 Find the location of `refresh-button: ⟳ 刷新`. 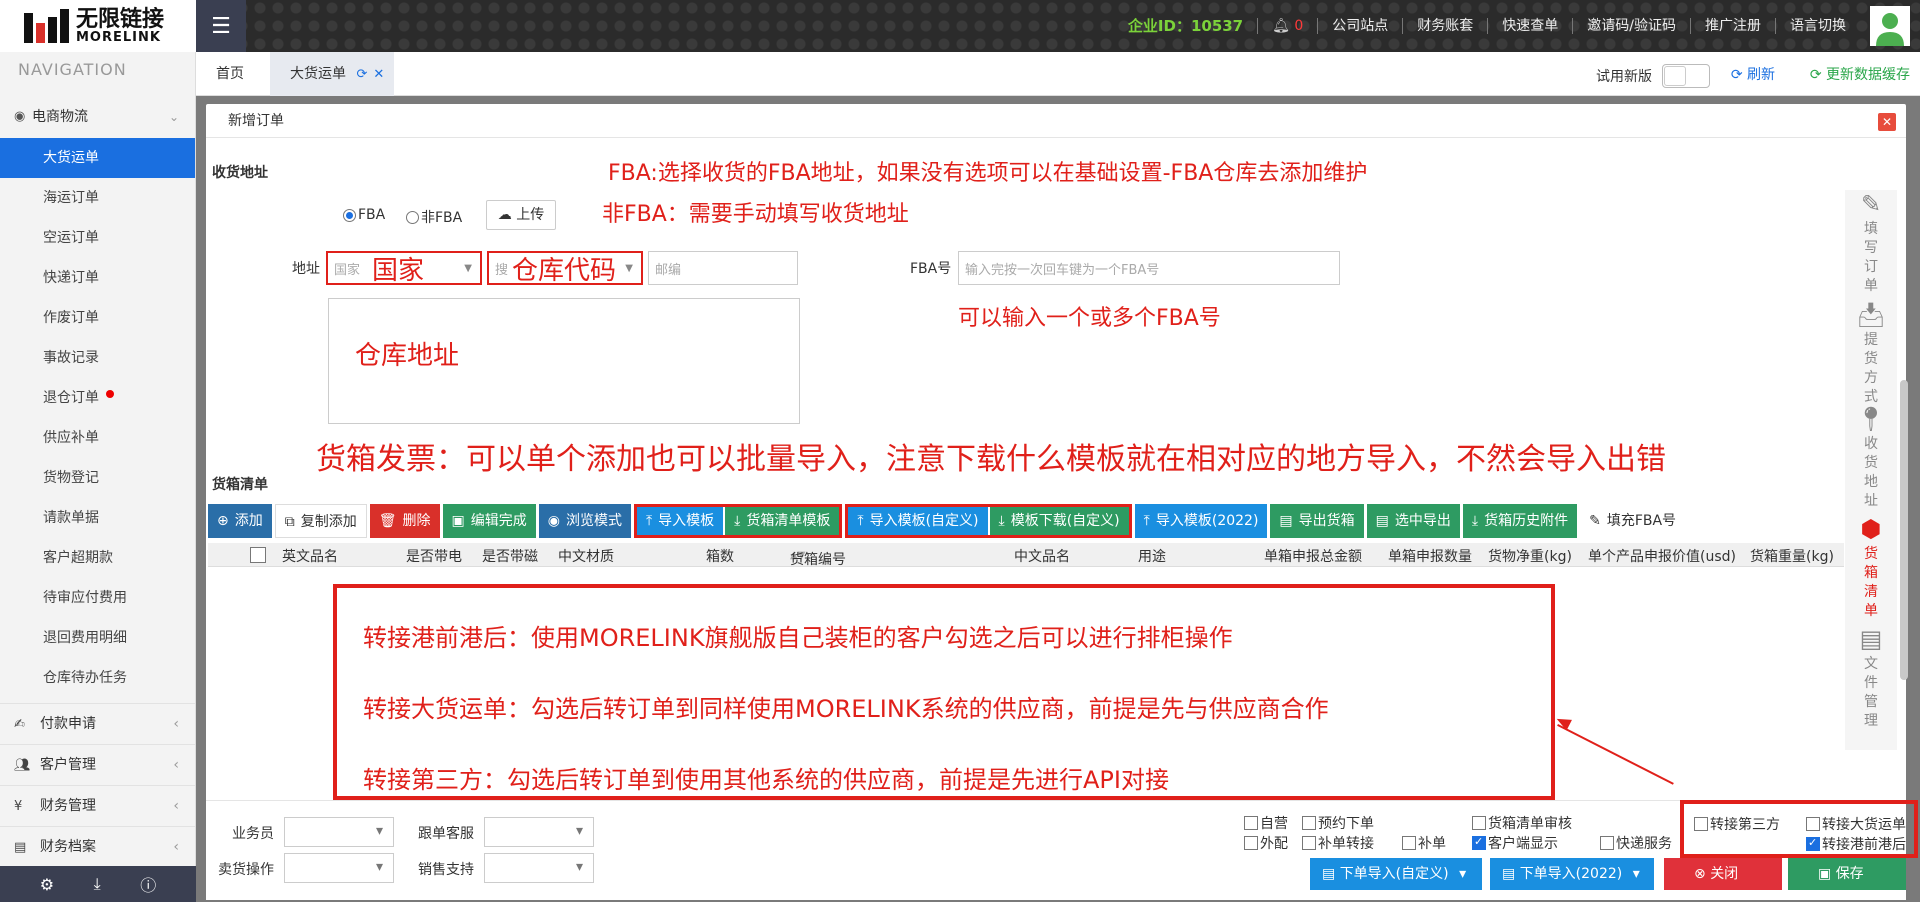

refresh-button: ⟳ 刷新 is located at coordinates (1753, 74).